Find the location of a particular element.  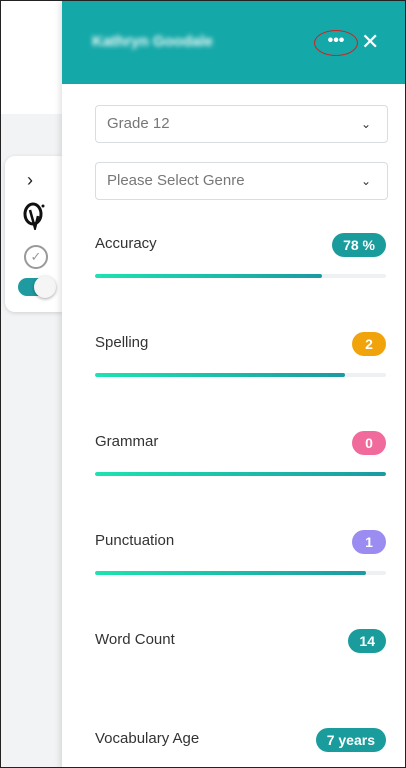

more-options-button: ••• is located at coordinates (336, 43).